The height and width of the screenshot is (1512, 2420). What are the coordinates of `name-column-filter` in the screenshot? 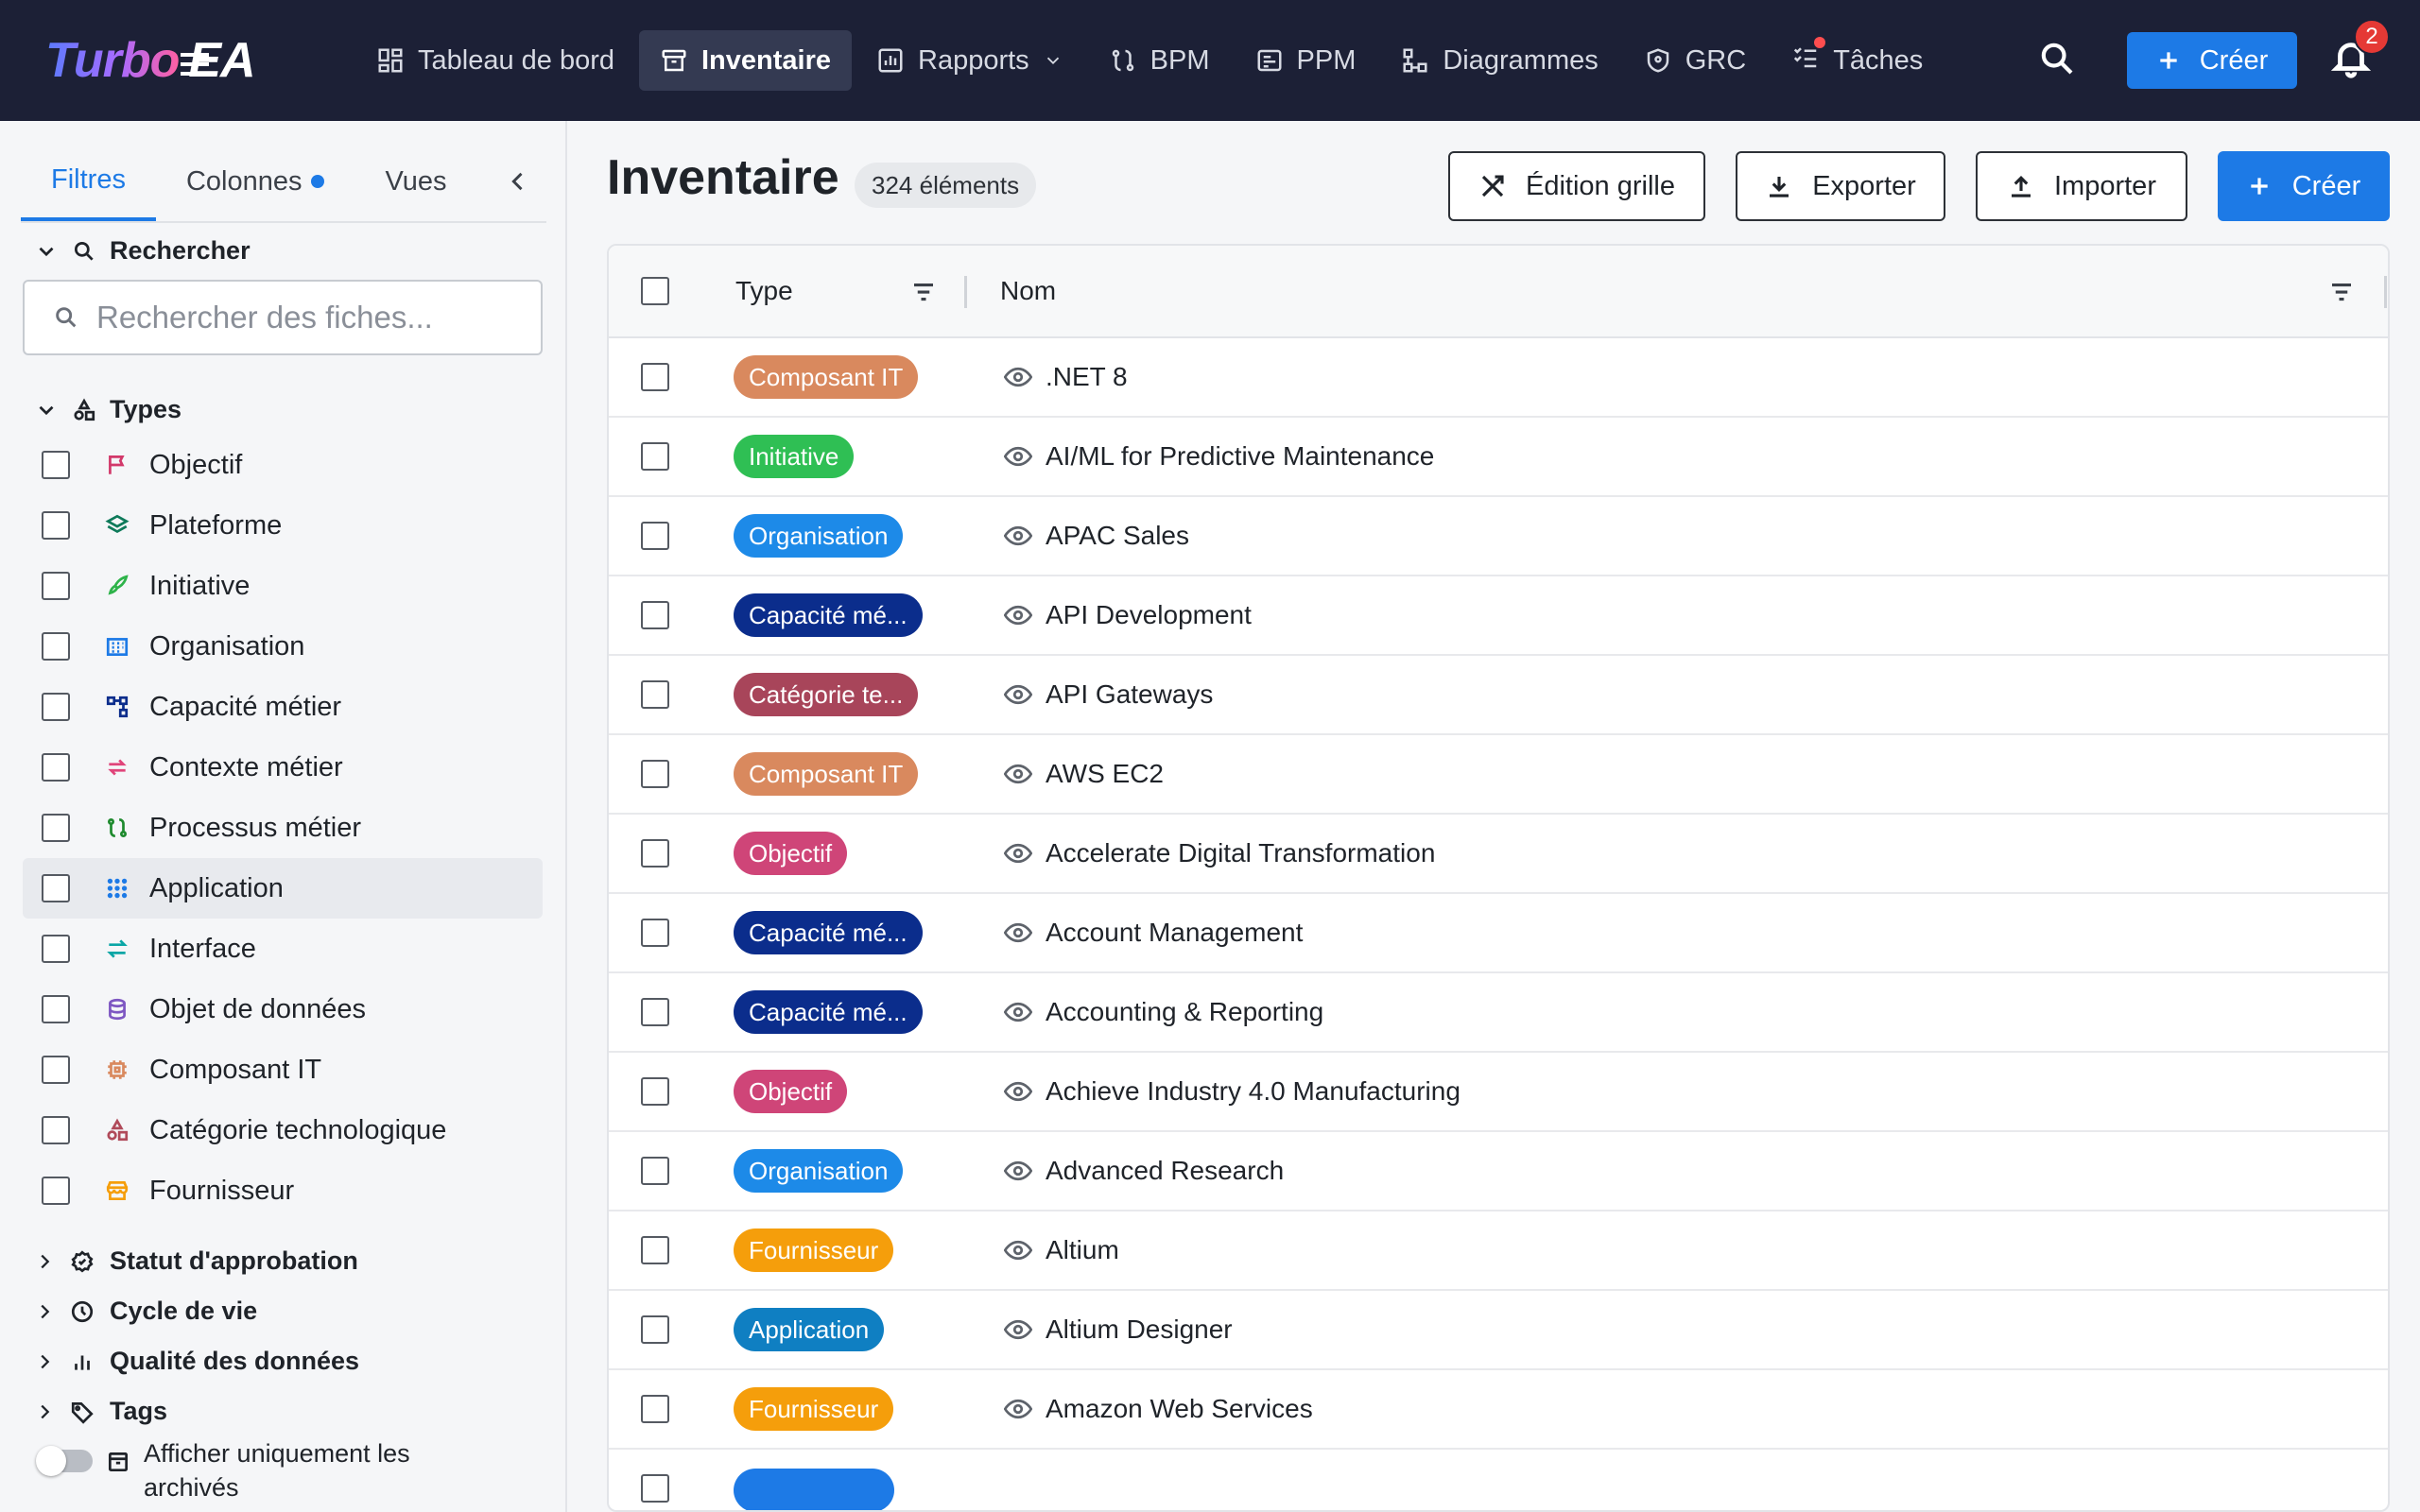 It's located at (2341, 294).